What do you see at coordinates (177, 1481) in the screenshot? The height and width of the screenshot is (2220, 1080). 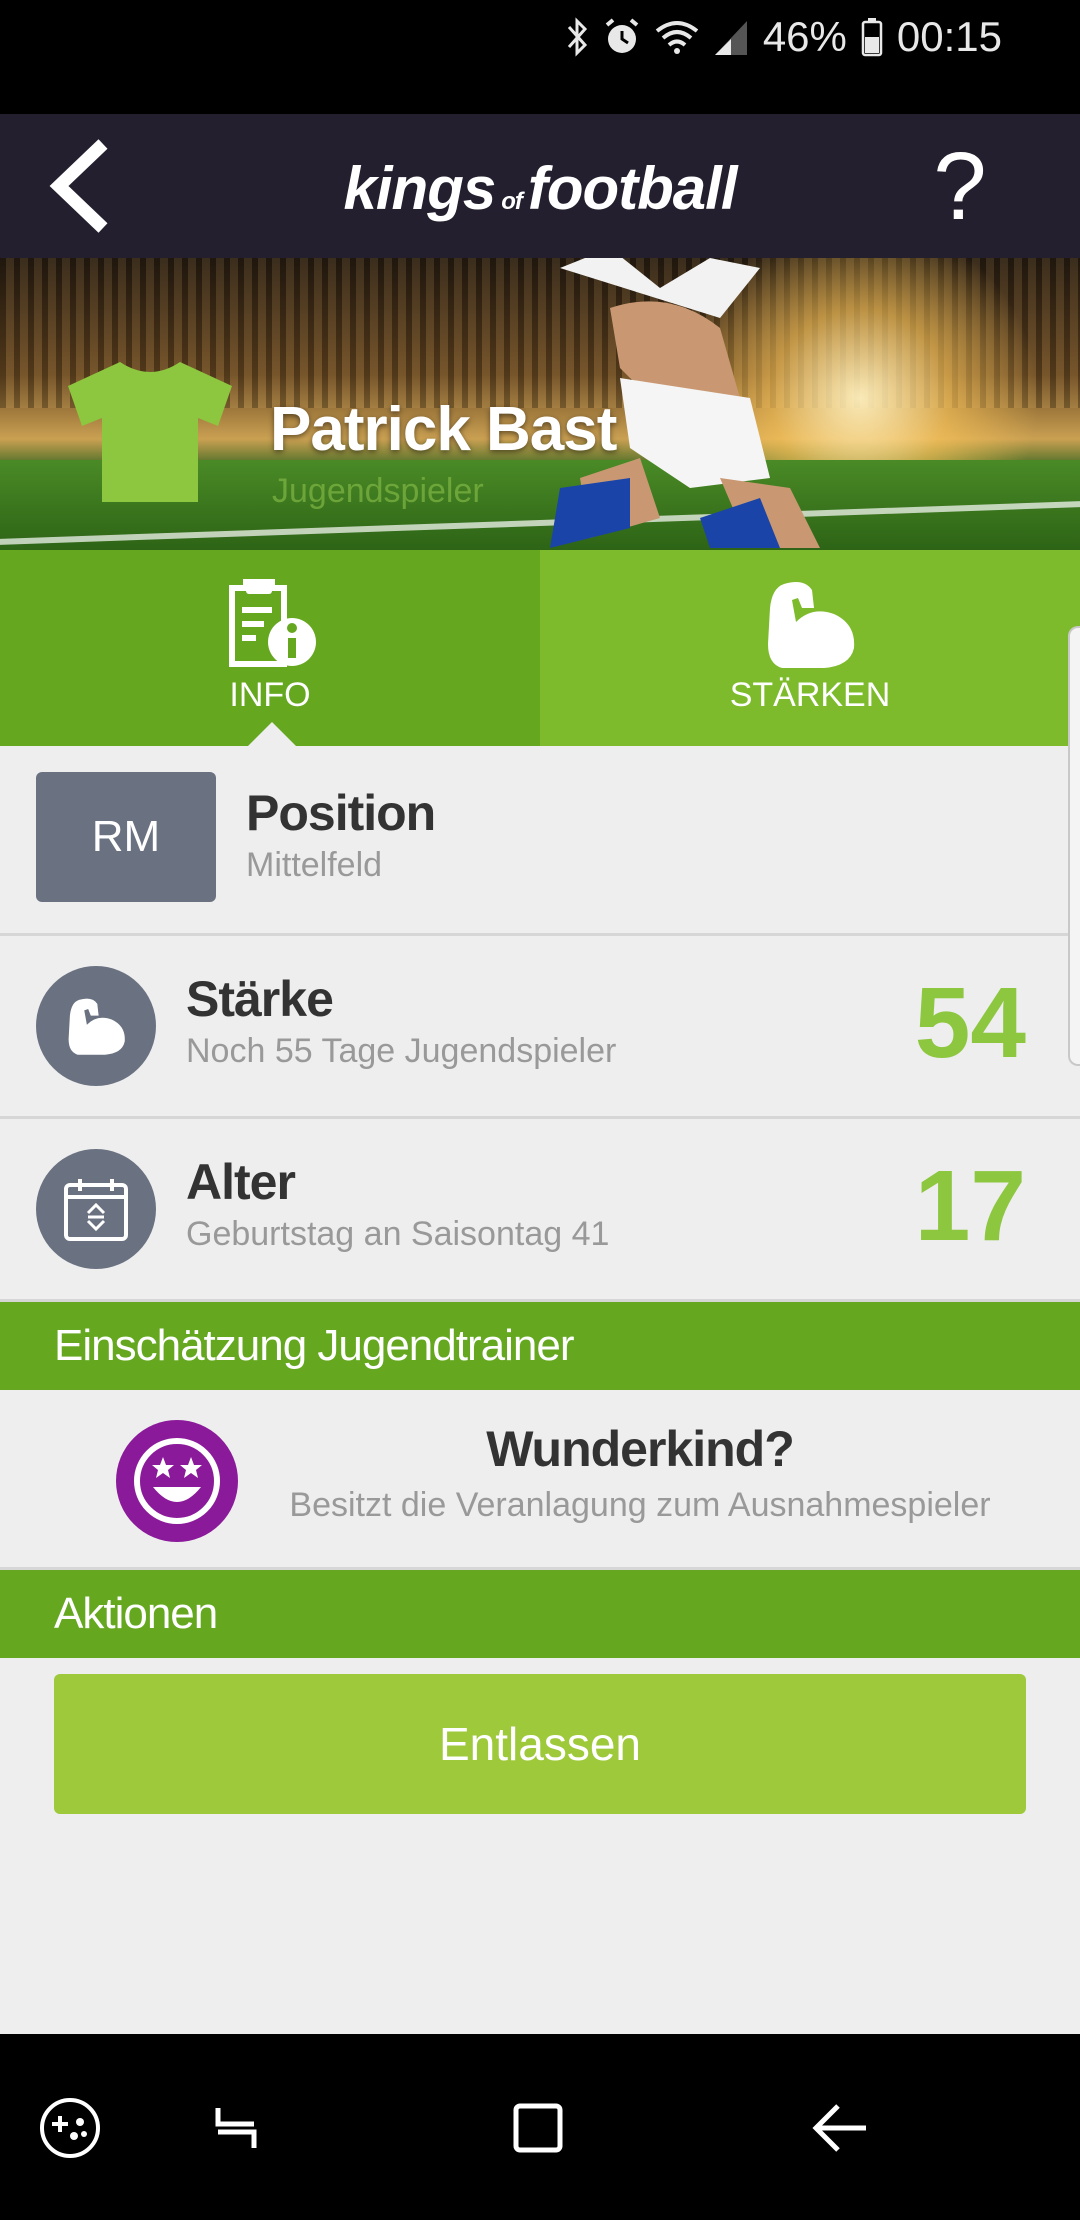 I see `starstruck-face-icon` at bounding box center [177, 1481].